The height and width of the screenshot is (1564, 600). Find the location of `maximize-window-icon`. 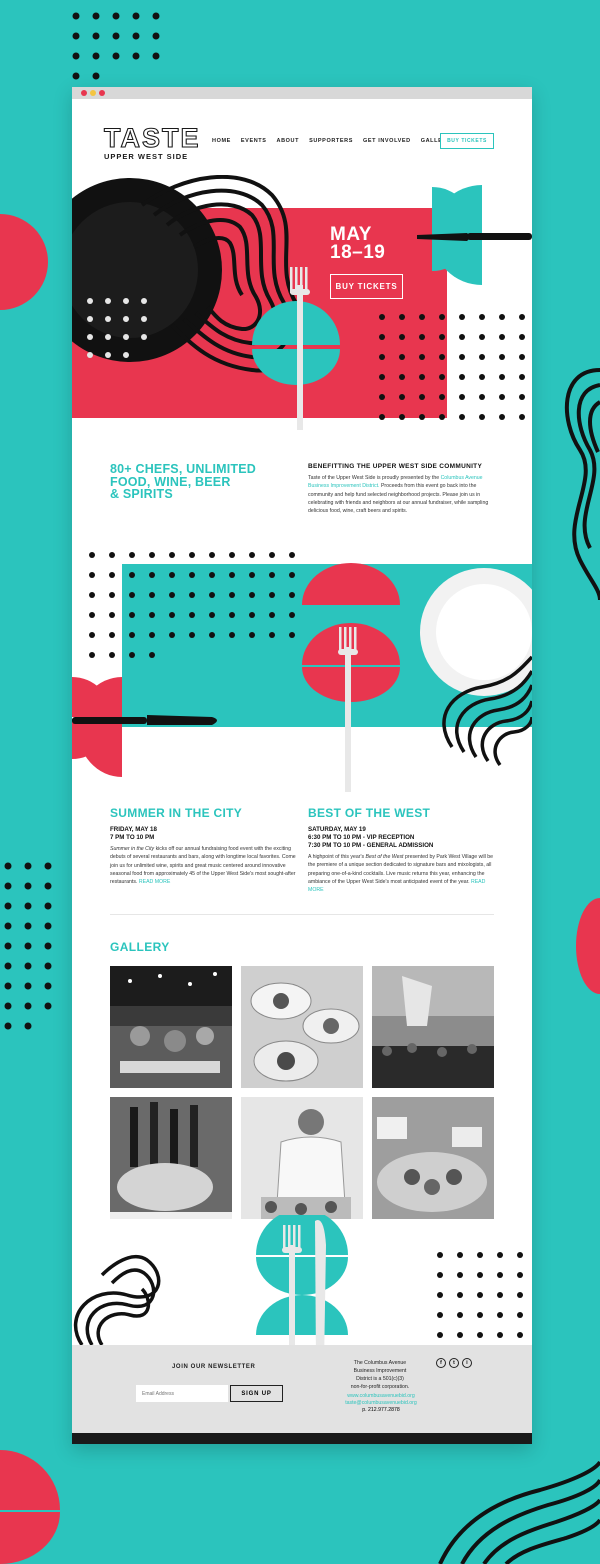

maximize-window-icon is located at coordinates (102, 93).